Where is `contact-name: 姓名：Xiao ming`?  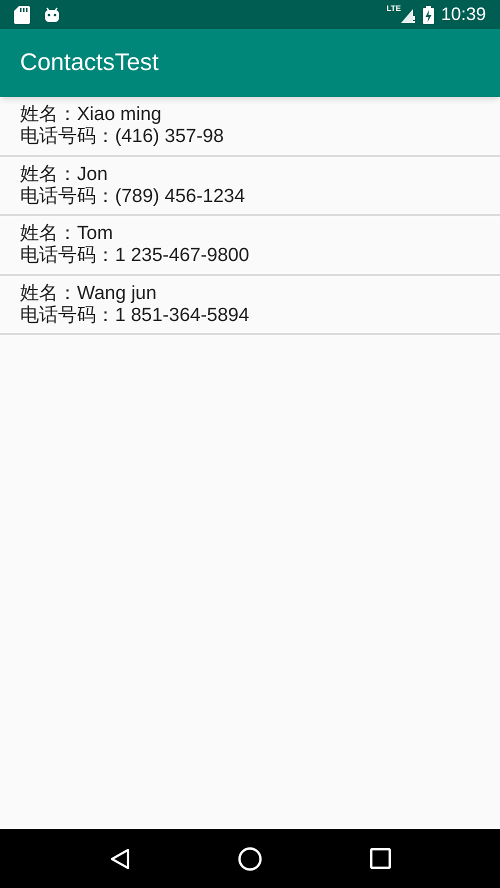
contact-name: 姓名：Xiao ming is located at coordinates (91, 115).